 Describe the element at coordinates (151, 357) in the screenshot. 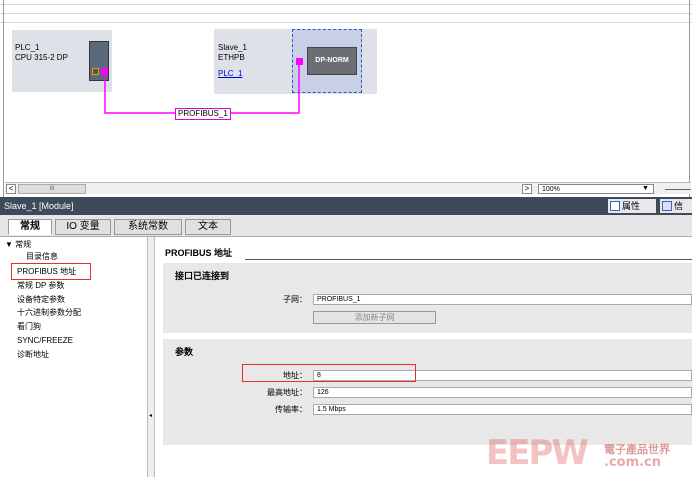

I see `vertical-scrollbar: ◂` at that location.